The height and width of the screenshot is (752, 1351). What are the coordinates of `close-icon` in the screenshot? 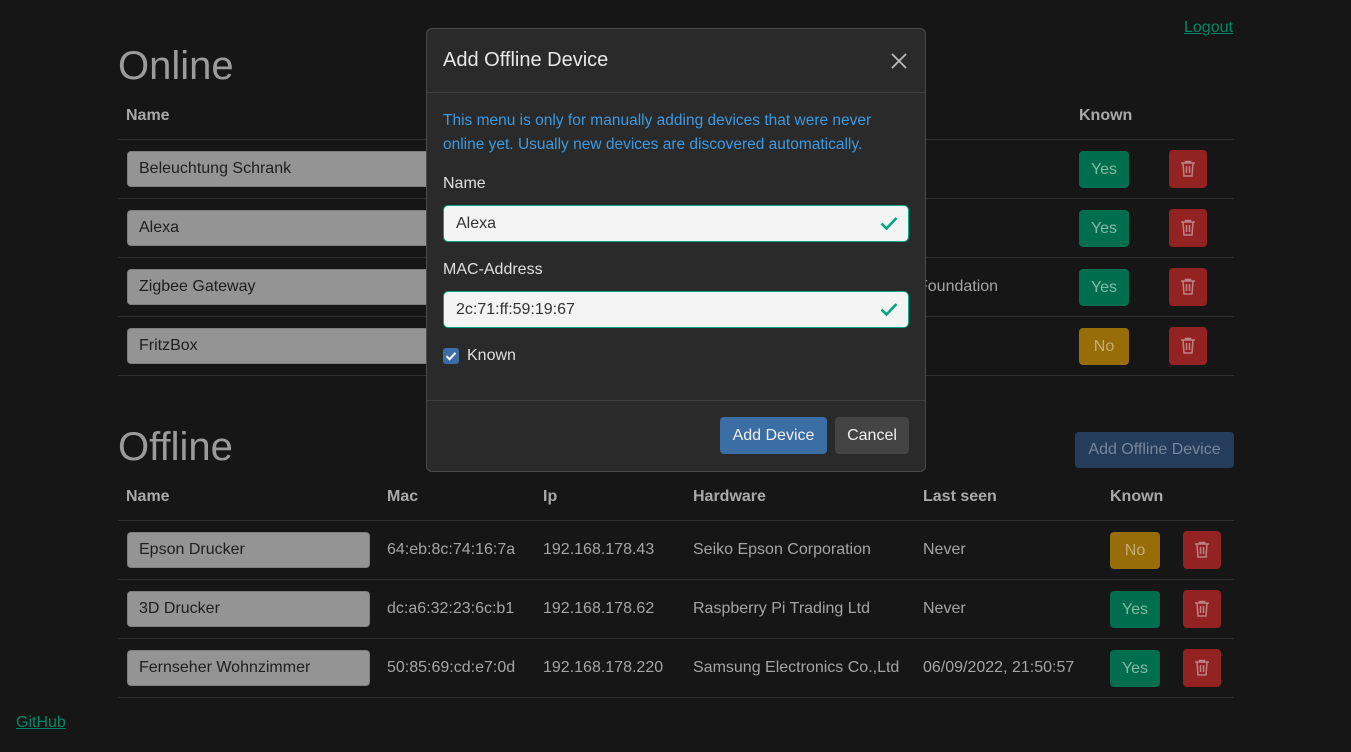 It's located at (899, 61).